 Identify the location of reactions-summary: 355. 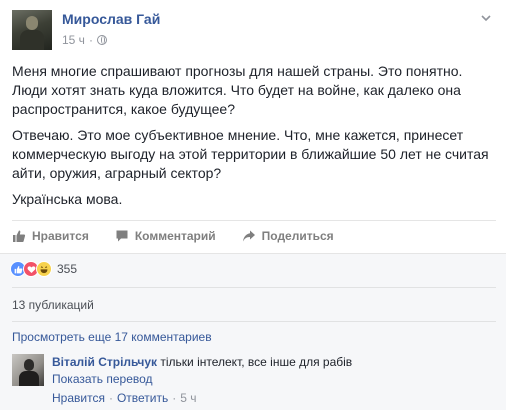
(43, 269).